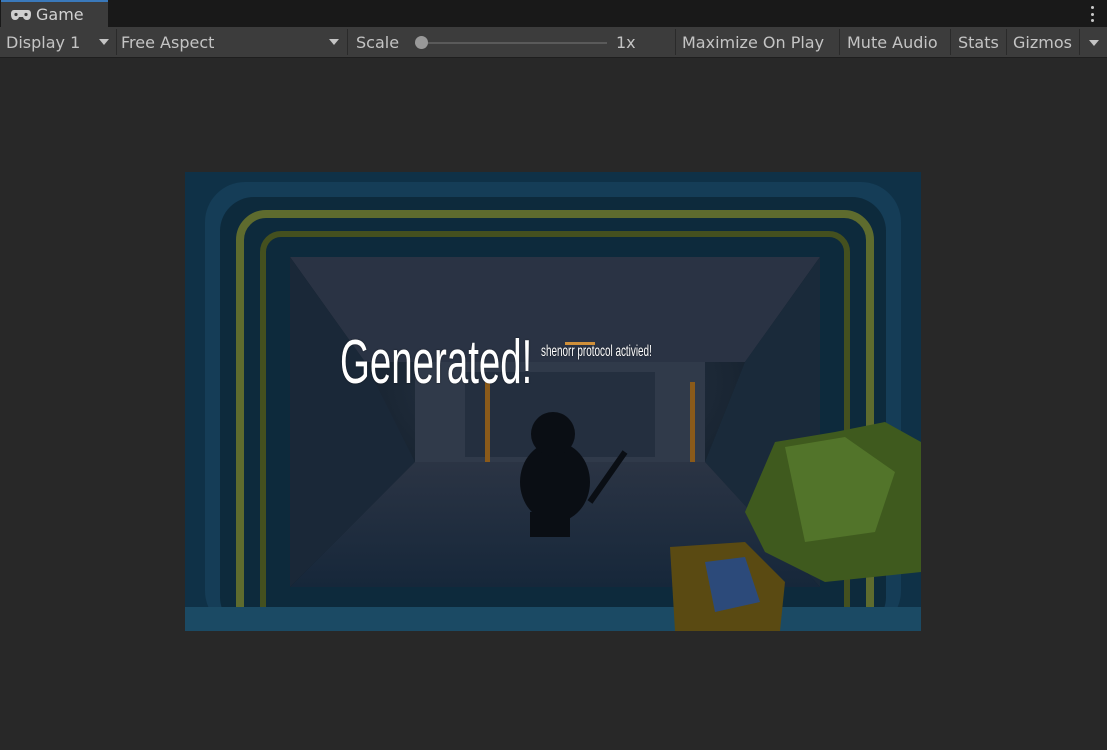 This screenshot has width=1107, height=750. Describe the element at coordinates (21, 15) in the screenshot. I see `gamepad-icon` at that location.